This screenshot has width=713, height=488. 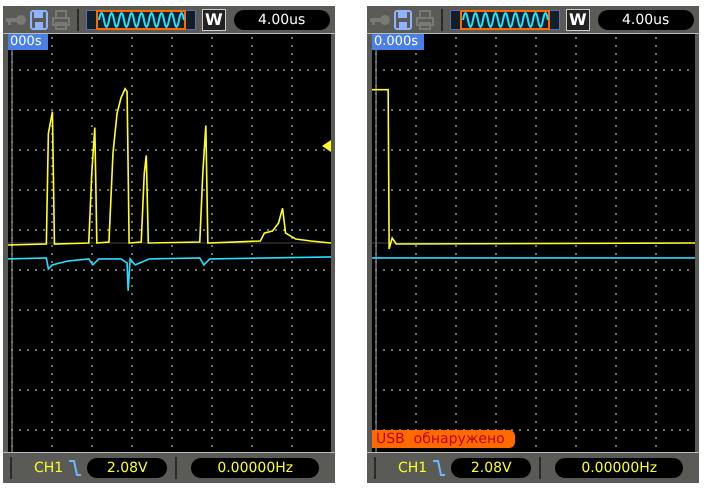 What do you see at coordinates (398, 42) in the screenshot?
I see `time-offset-label: 0.000s` at bounding box center [398, 42].